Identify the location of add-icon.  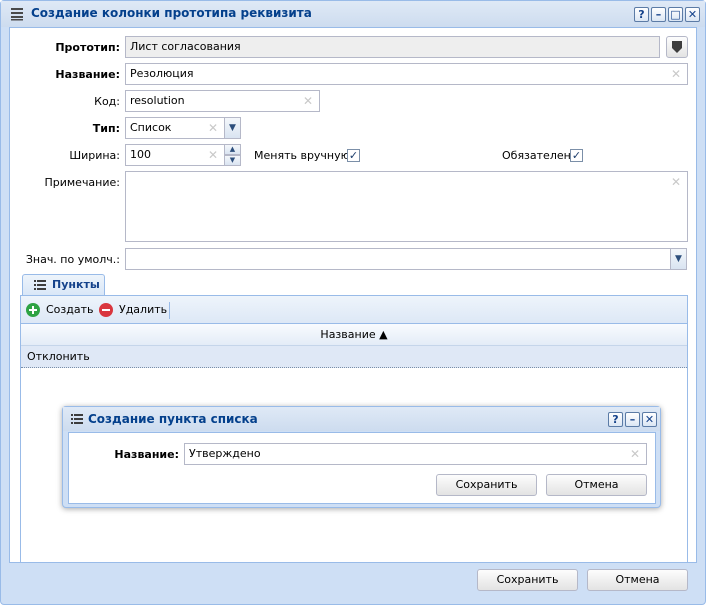
(33, 310).